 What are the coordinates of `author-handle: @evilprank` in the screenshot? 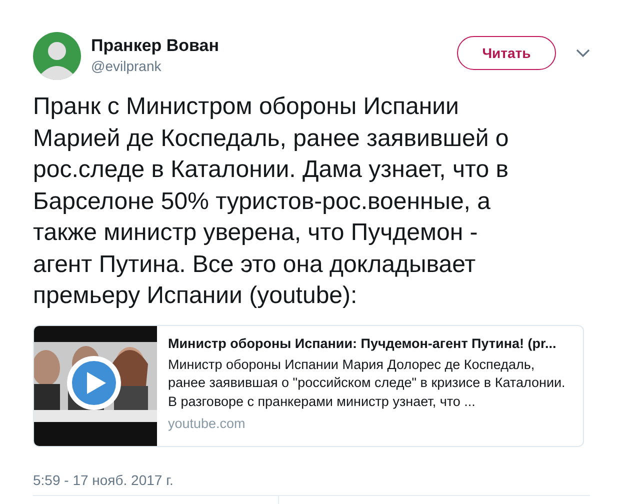 It's located at (155, 66).